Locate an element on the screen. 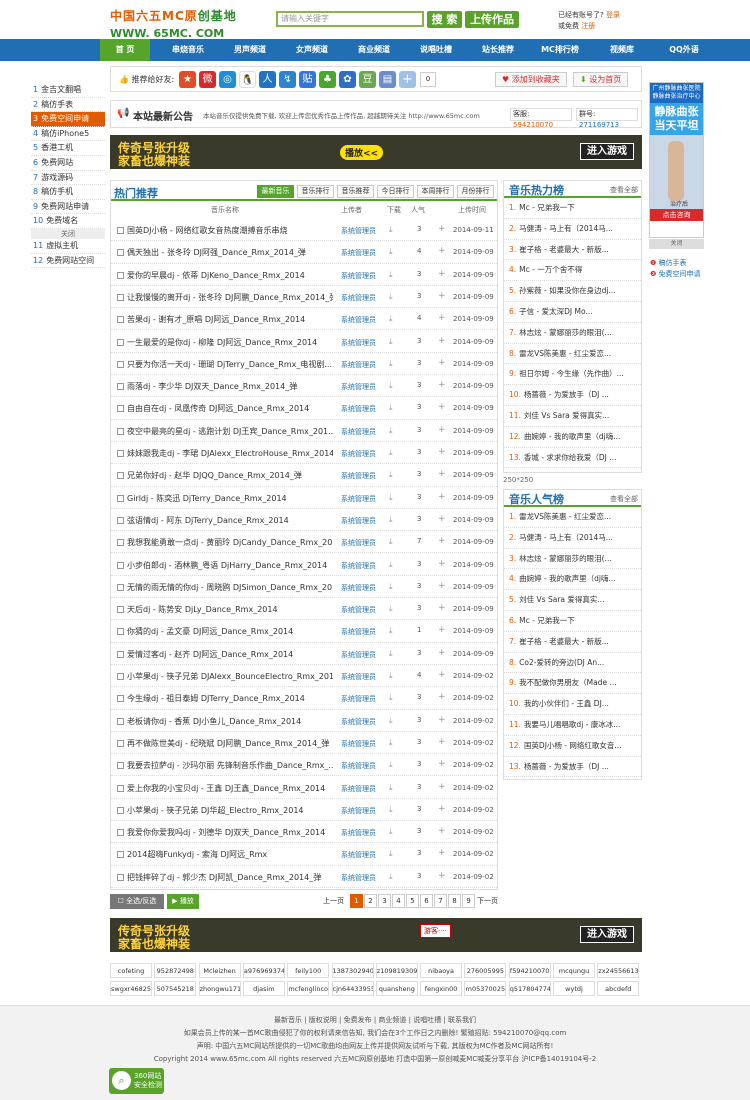  song-title: 偶天独出 - 张冬玲 DJ阿强_Dance_Rmx_2014_弹 is located at coordinates (230, 252).